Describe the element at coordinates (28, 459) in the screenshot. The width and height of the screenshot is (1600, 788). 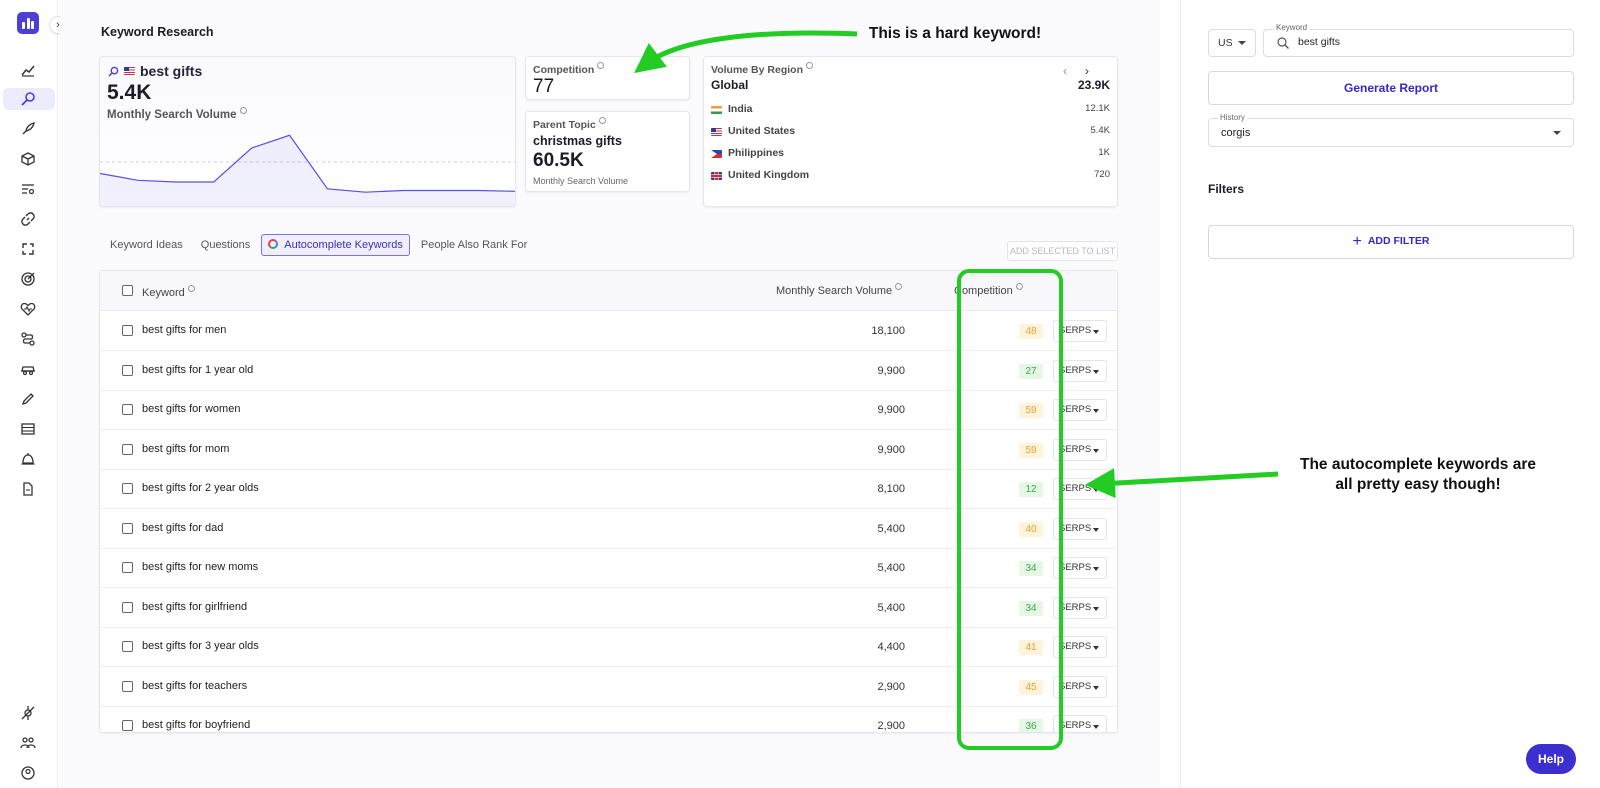
I see `bell-icon` at that location.